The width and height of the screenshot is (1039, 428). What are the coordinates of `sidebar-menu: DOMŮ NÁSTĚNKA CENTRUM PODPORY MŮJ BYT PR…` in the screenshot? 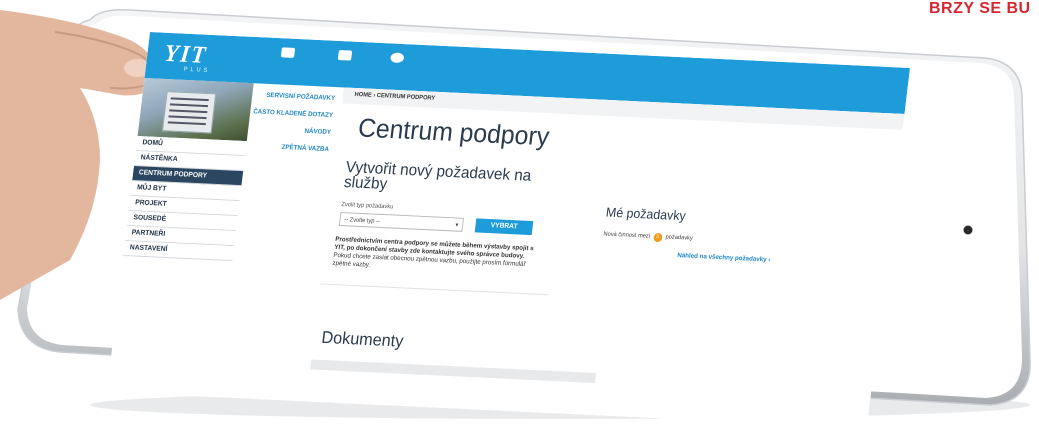 It's located at (185, 199).